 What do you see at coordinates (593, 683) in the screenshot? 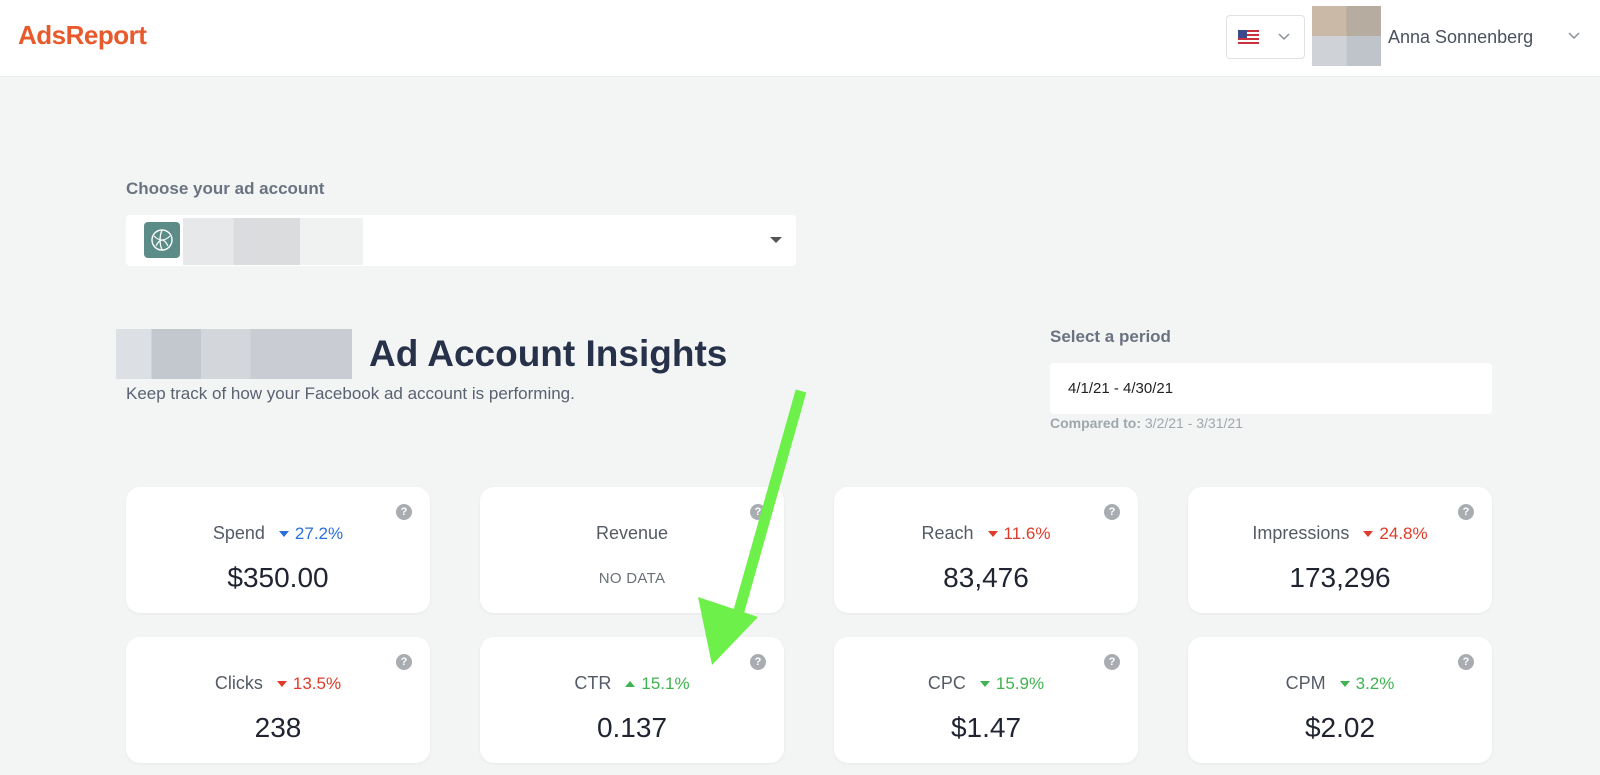
I see `metric-name: CTR` at bounding box center [593, 683].